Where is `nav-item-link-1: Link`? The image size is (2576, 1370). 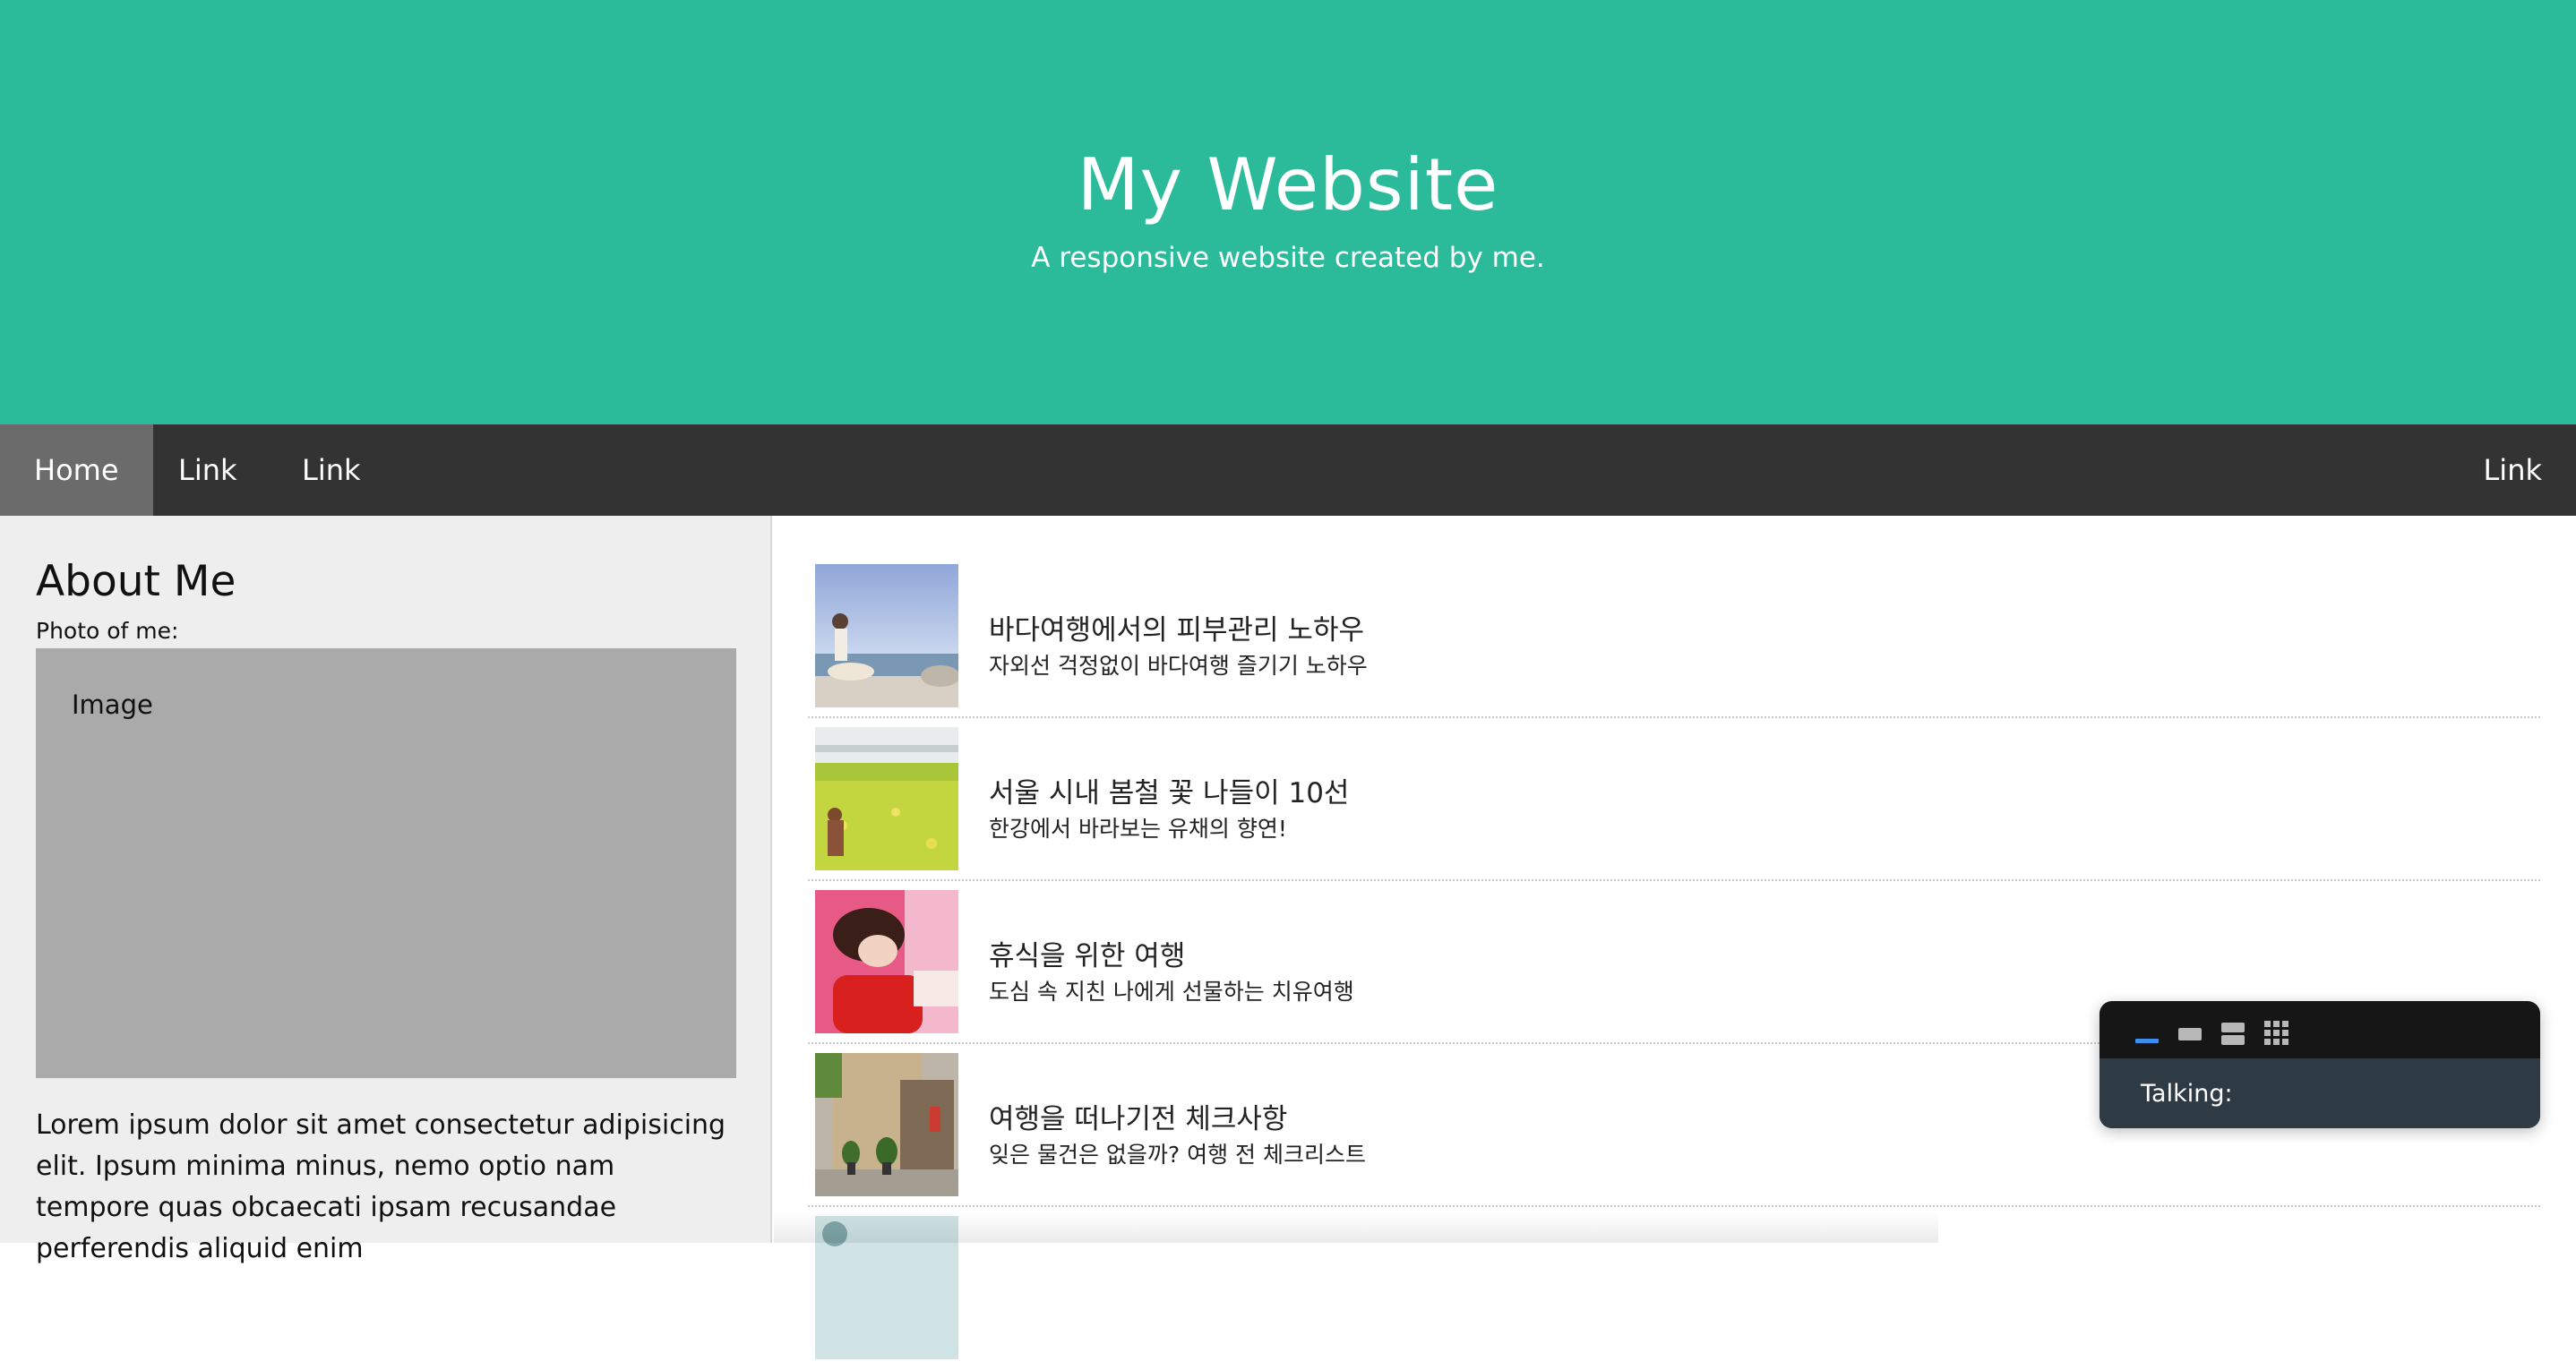
nav-item-link-1: Link is located at coordinates (207, 470).